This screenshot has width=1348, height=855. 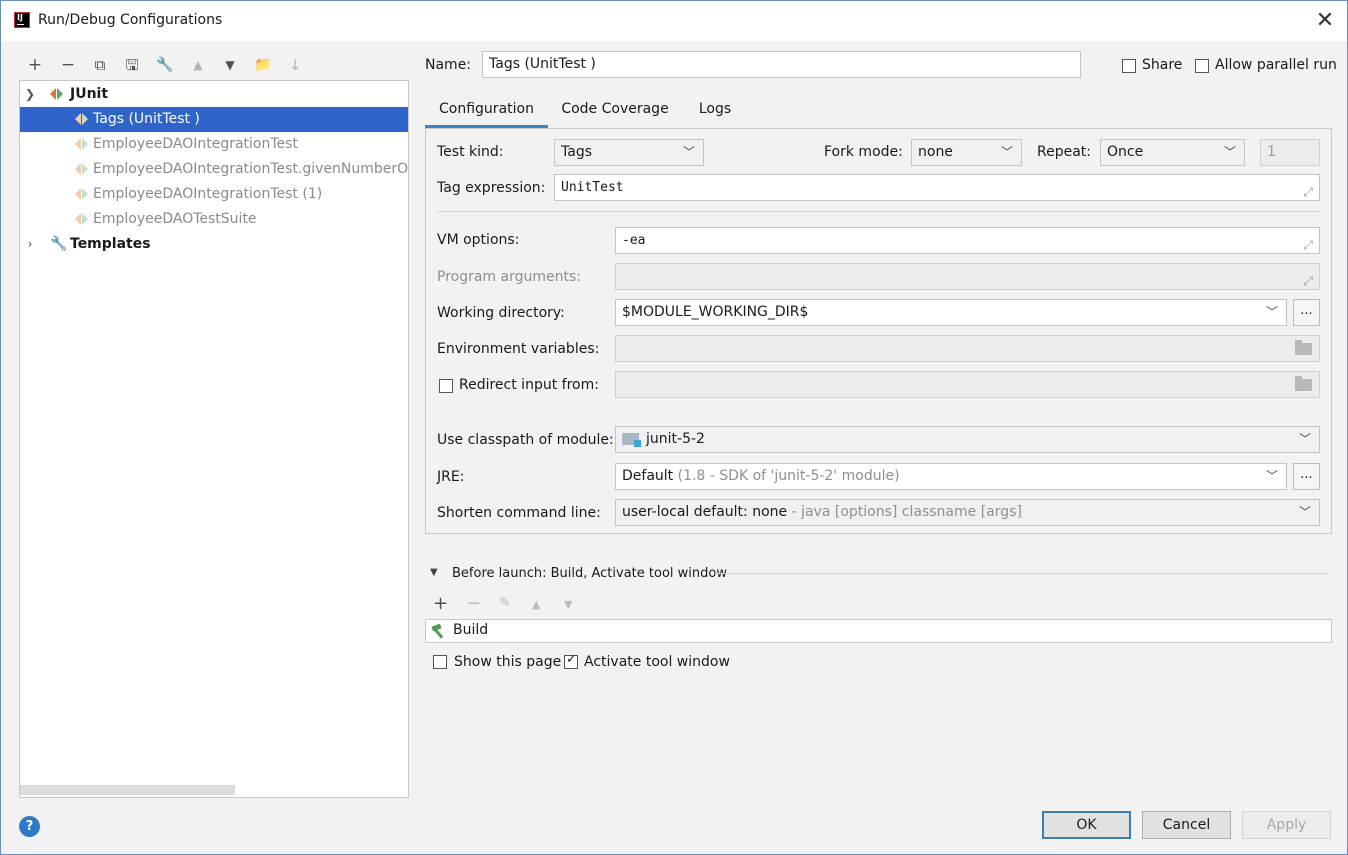 I want to click on redirect-input-field, so click(x=967, y=384).